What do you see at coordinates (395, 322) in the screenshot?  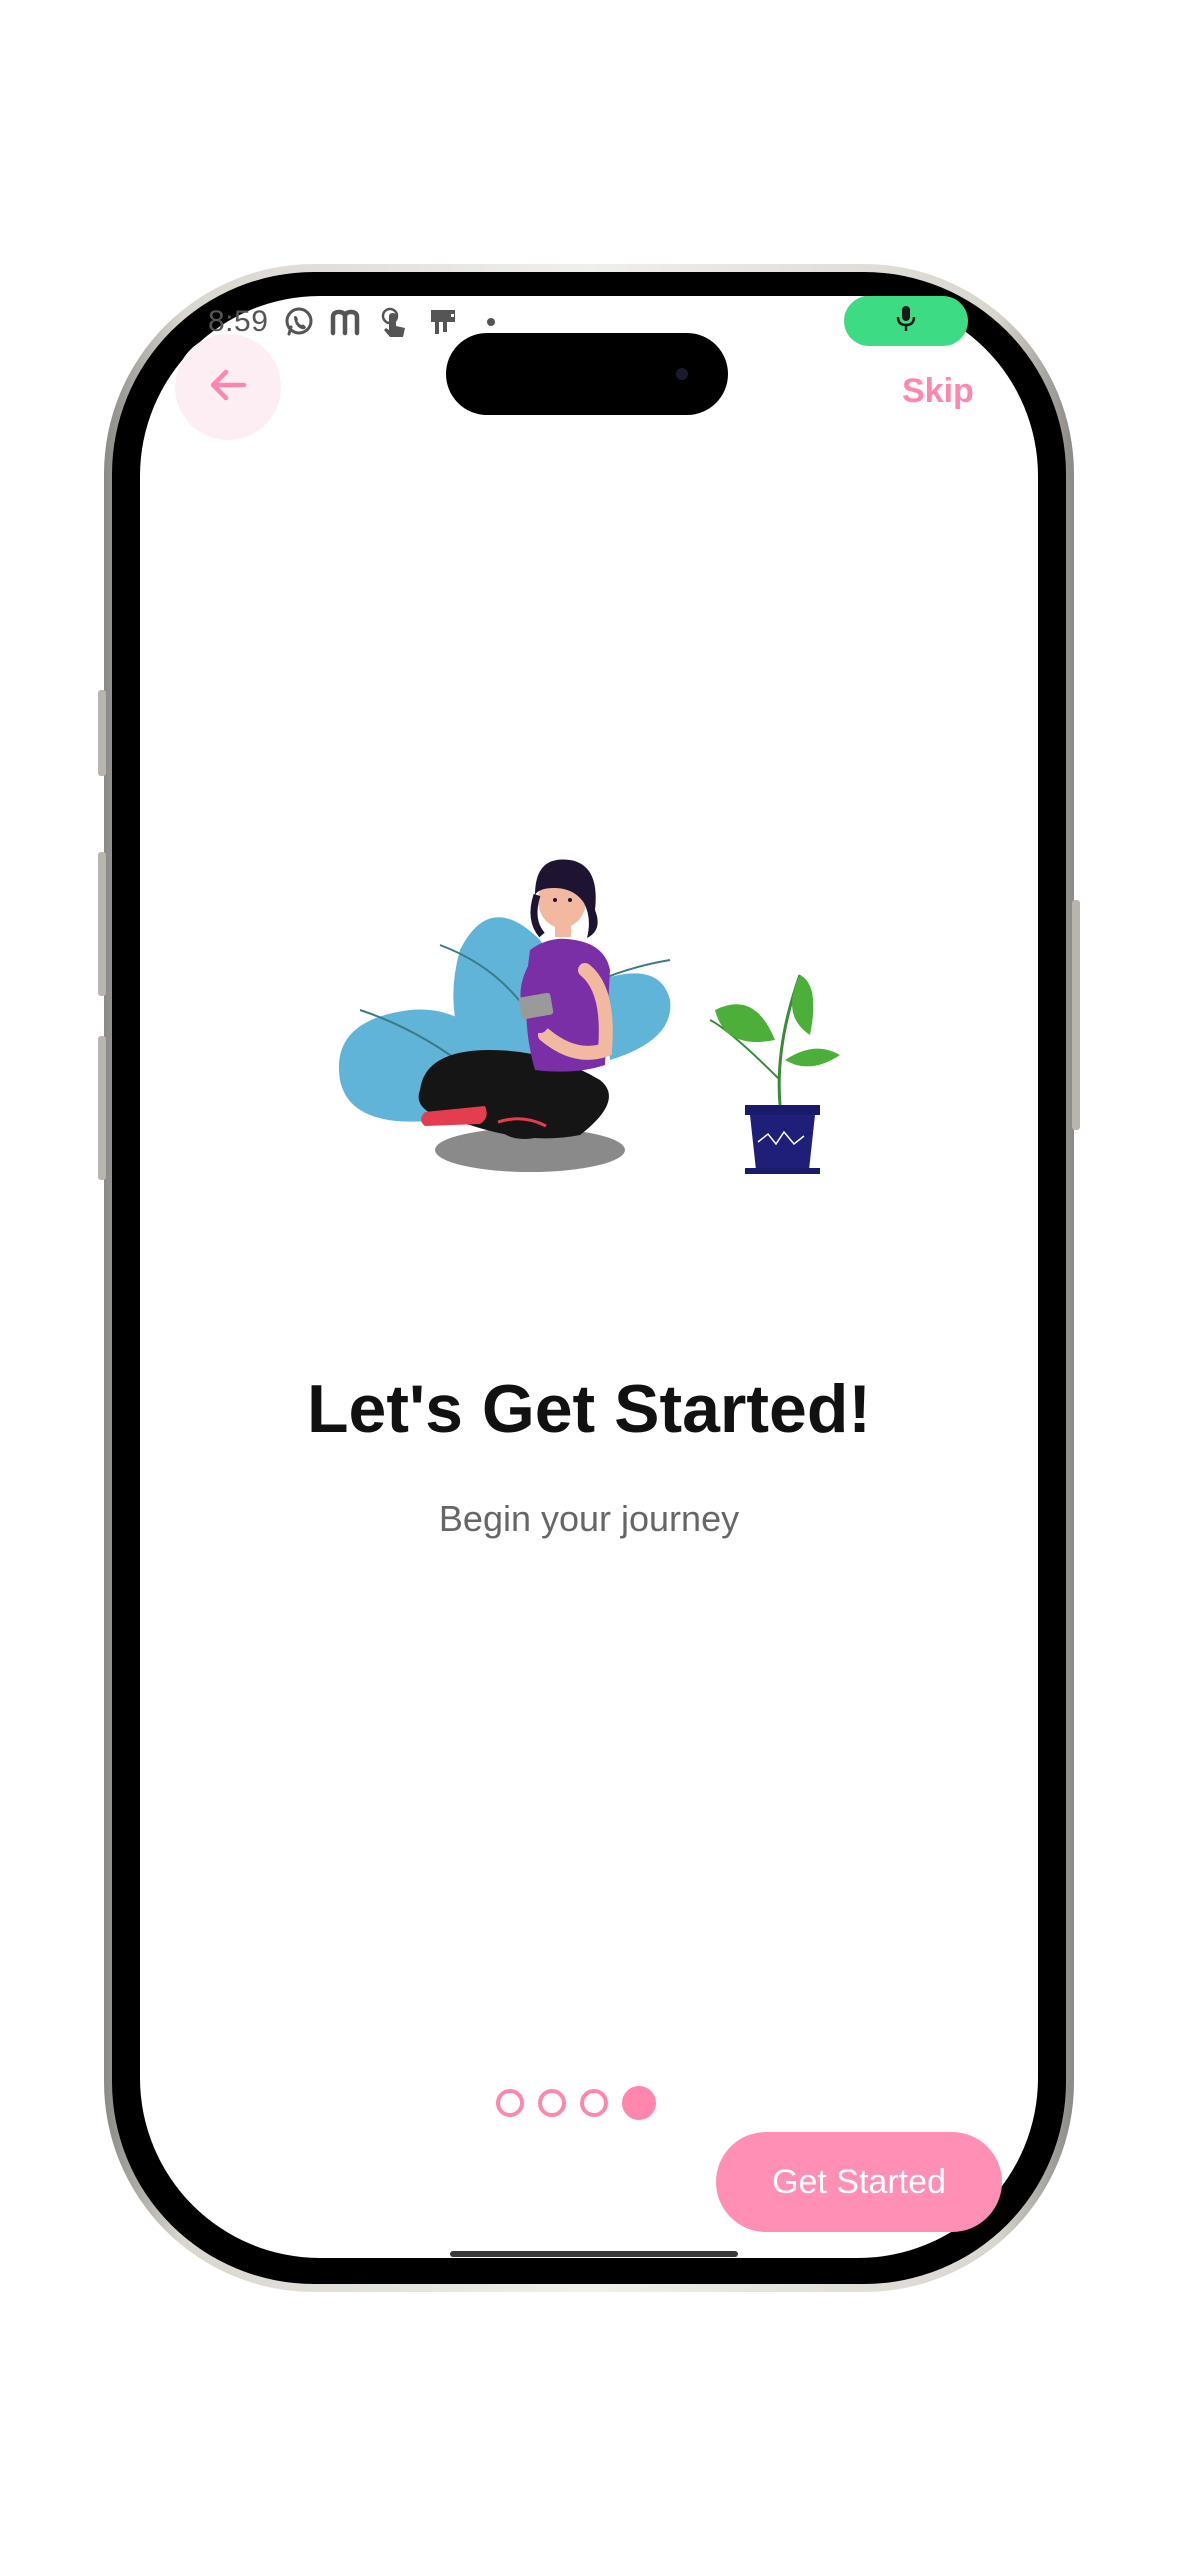 I see `touch-icon` at bounding box center [395, 322].